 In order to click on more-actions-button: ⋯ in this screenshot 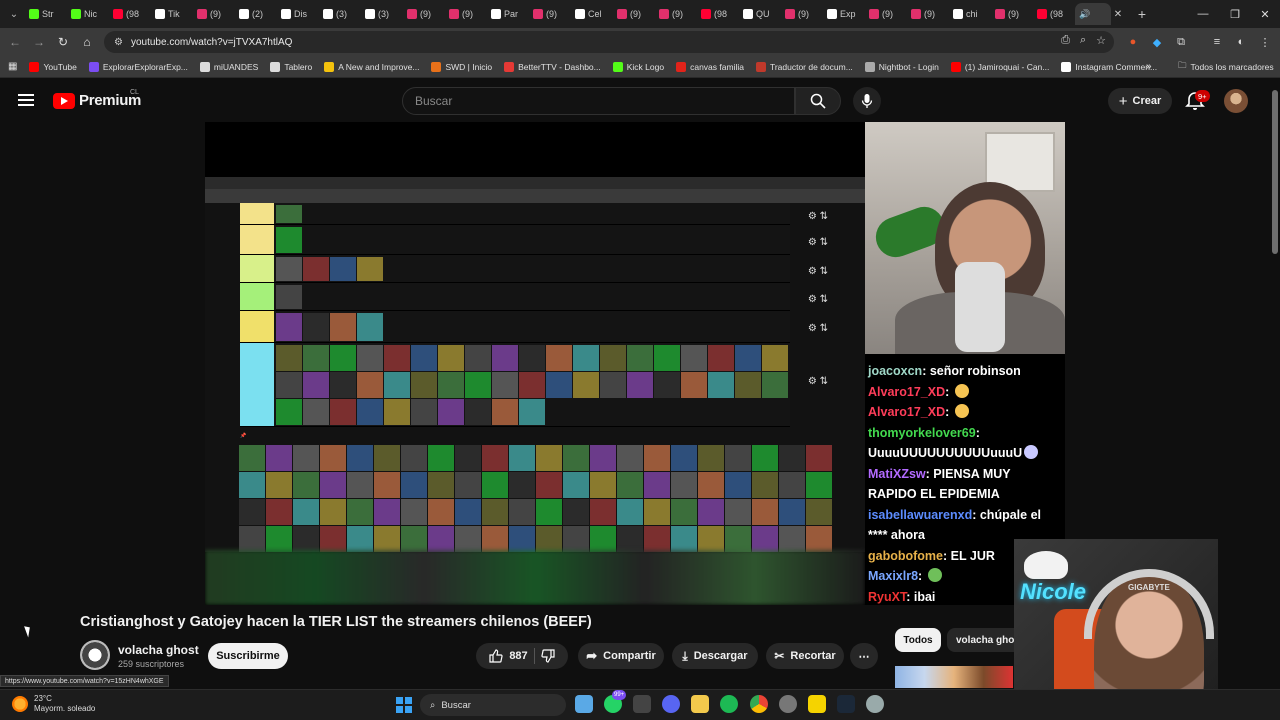, I will do `click(864, 656)`.